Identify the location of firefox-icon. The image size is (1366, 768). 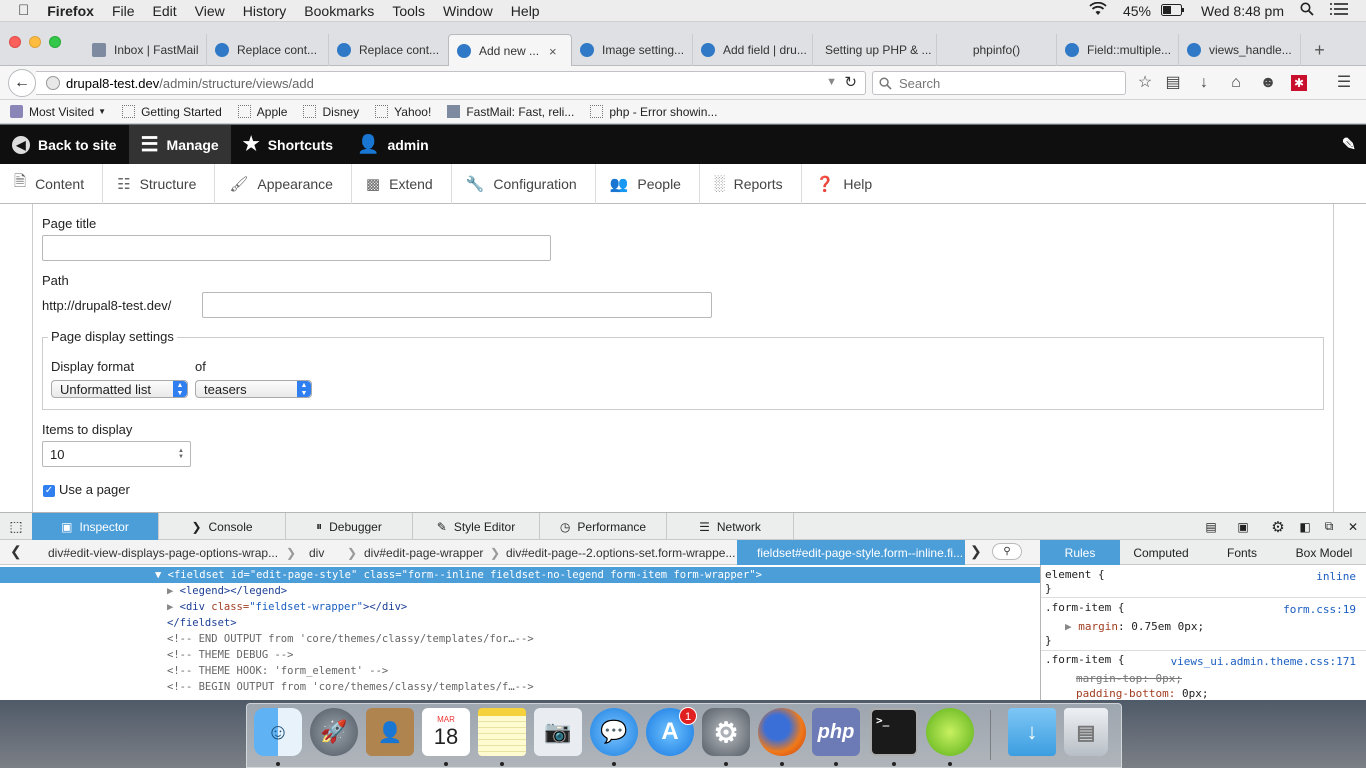
(782, 732).